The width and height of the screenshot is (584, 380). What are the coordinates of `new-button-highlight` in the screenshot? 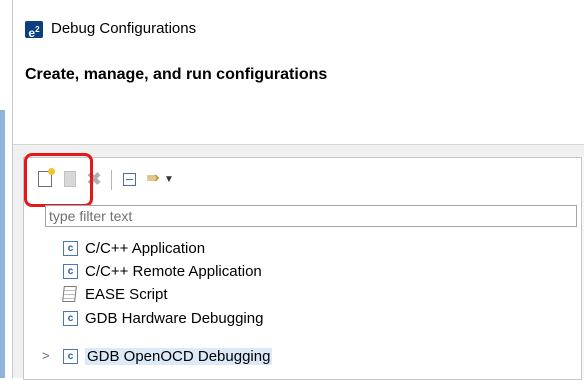 It's located at (58, 180).